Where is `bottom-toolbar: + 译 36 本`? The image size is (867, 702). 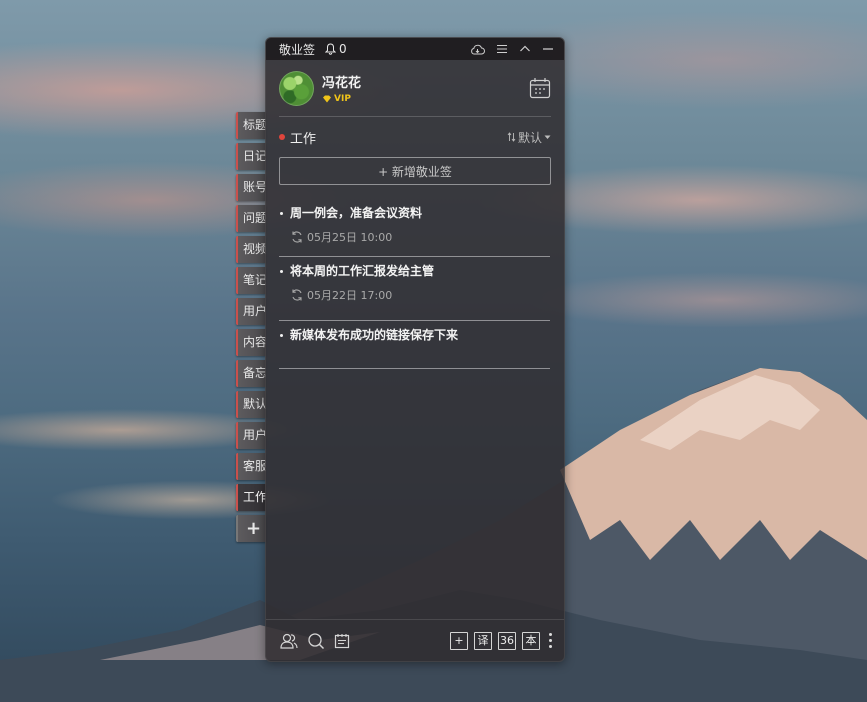
bottom-toolbar: + 译 36 本 is located at coordinates (415, 640).